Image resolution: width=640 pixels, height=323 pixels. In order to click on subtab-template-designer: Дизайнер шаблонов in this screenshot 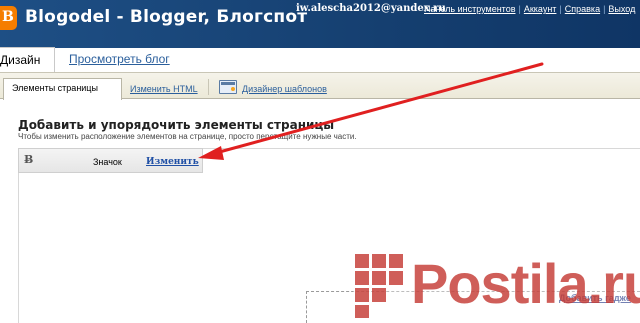, I will do `click(284, 89)`.